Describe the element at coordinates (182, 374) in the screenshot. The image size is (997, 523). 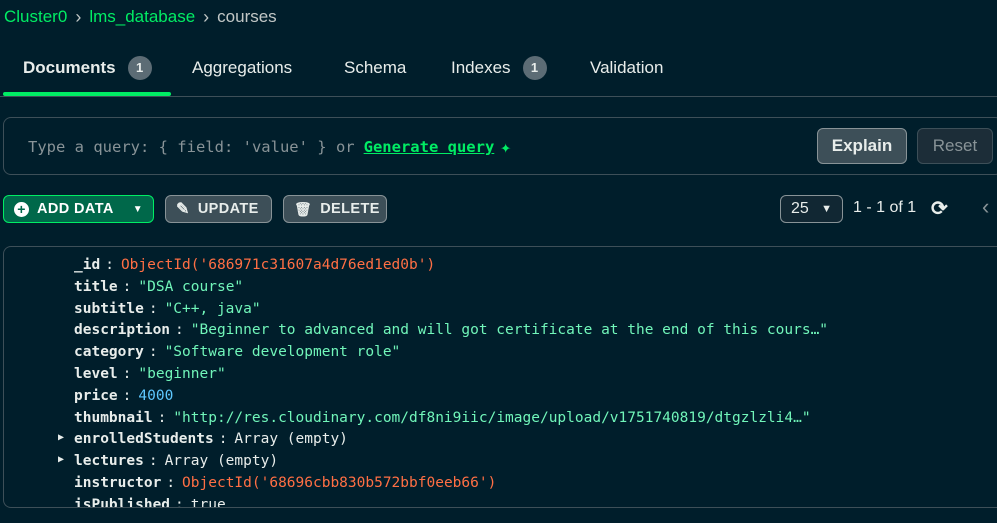
I see `field-value: "beginner"` at that location.